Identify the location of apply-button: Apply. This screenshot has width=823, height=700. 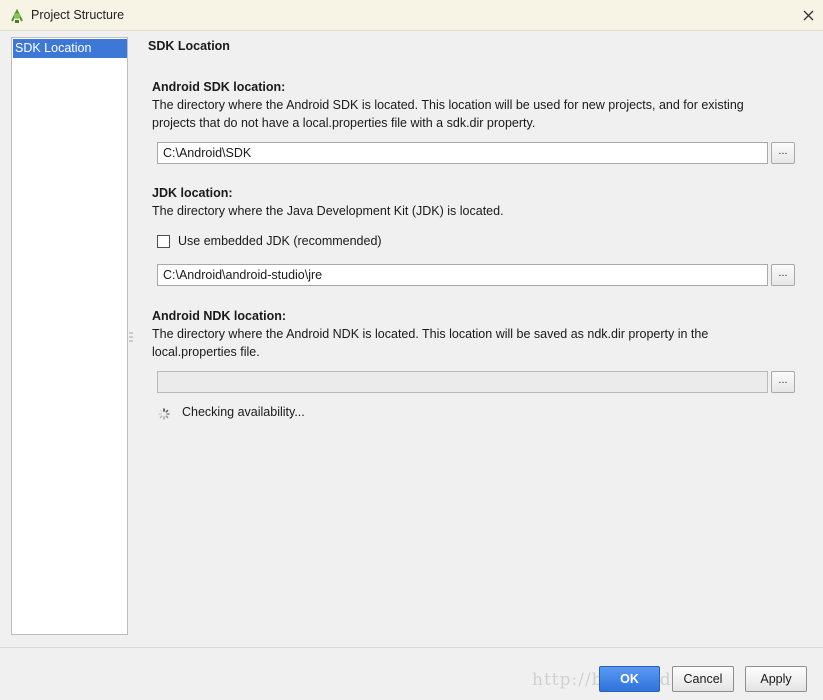
(776, 679).